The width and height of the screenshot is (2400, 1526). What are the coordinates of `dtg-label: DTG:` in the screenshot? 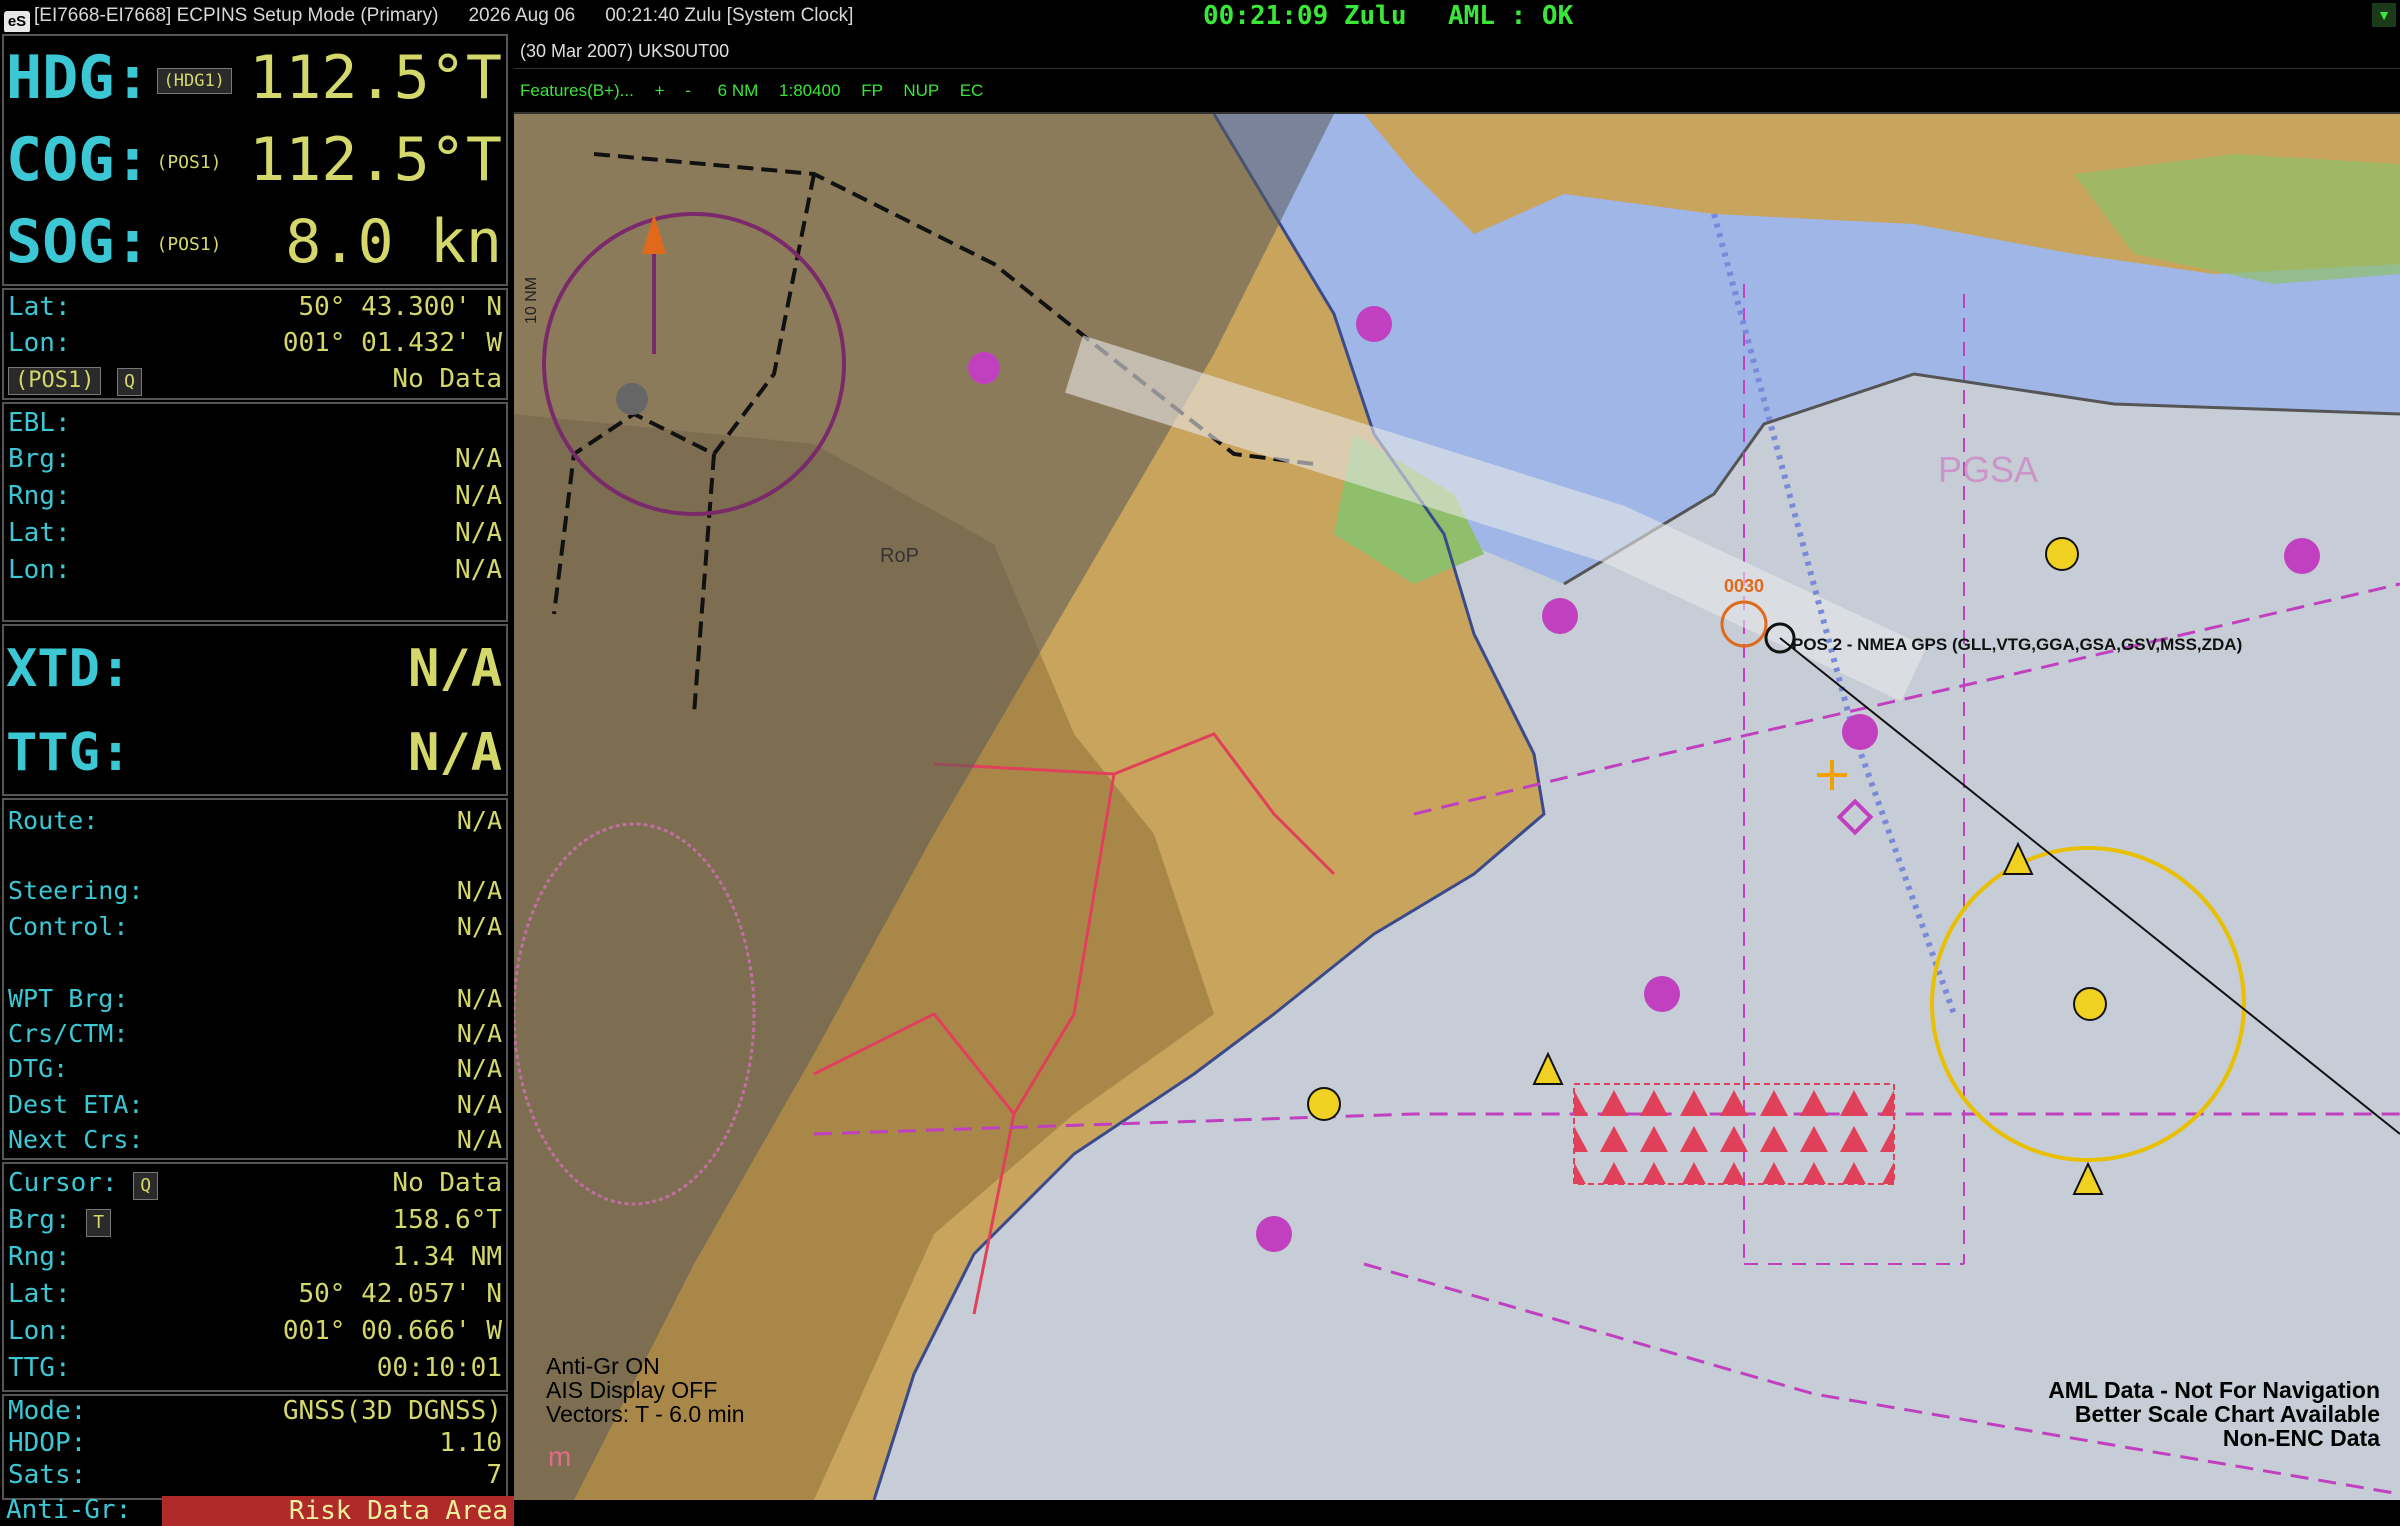 It's located at (38, 1068).